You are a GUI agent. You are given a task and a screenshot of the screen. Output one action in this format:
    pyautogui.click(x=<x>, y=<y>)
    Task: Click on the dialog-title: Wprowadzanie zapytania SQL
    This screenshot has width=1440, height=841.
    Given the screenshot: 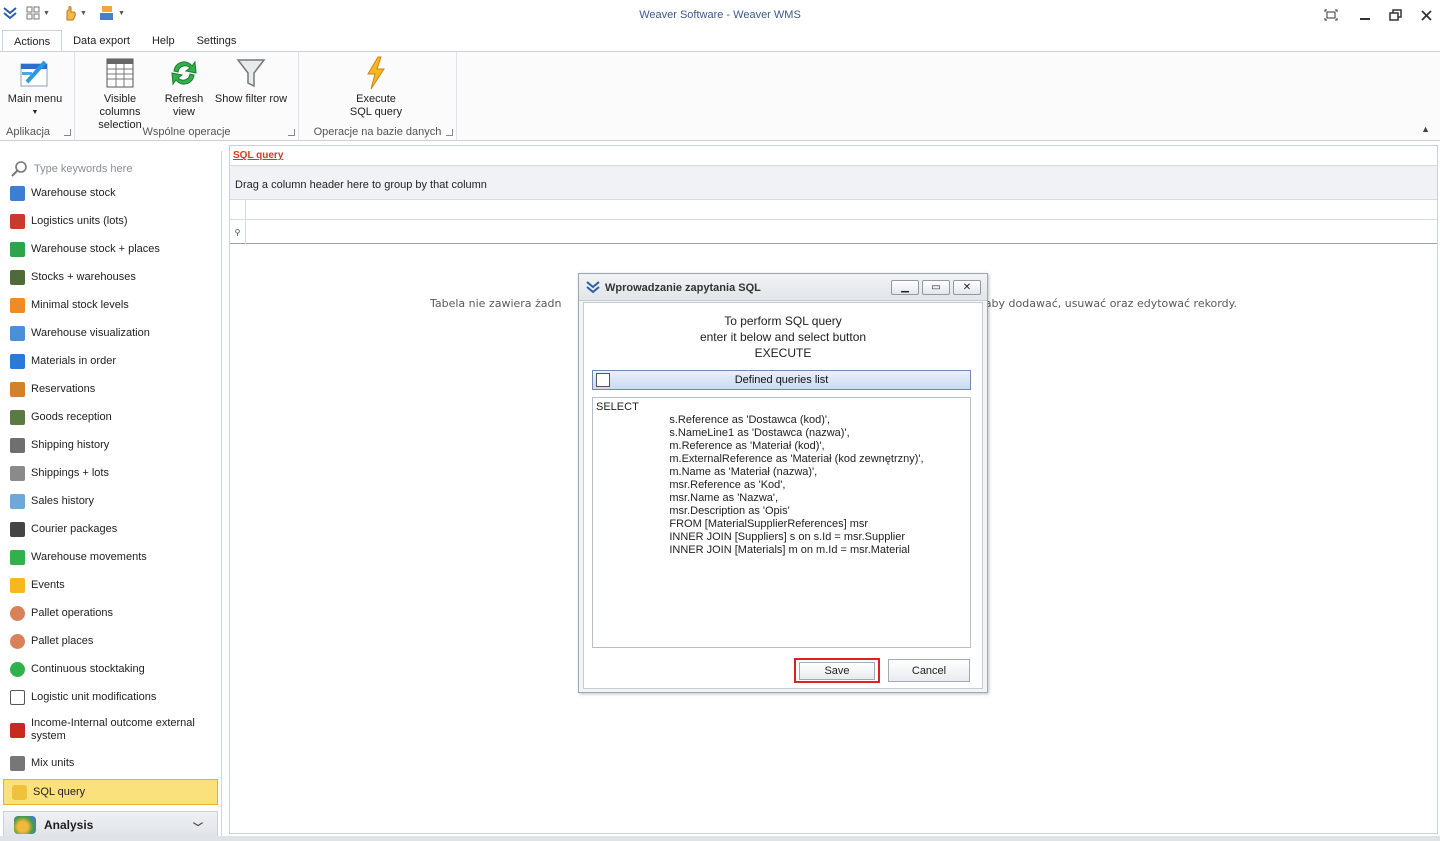 What is the action you would take?
    pyautogui.click(x=683, y=288)
    